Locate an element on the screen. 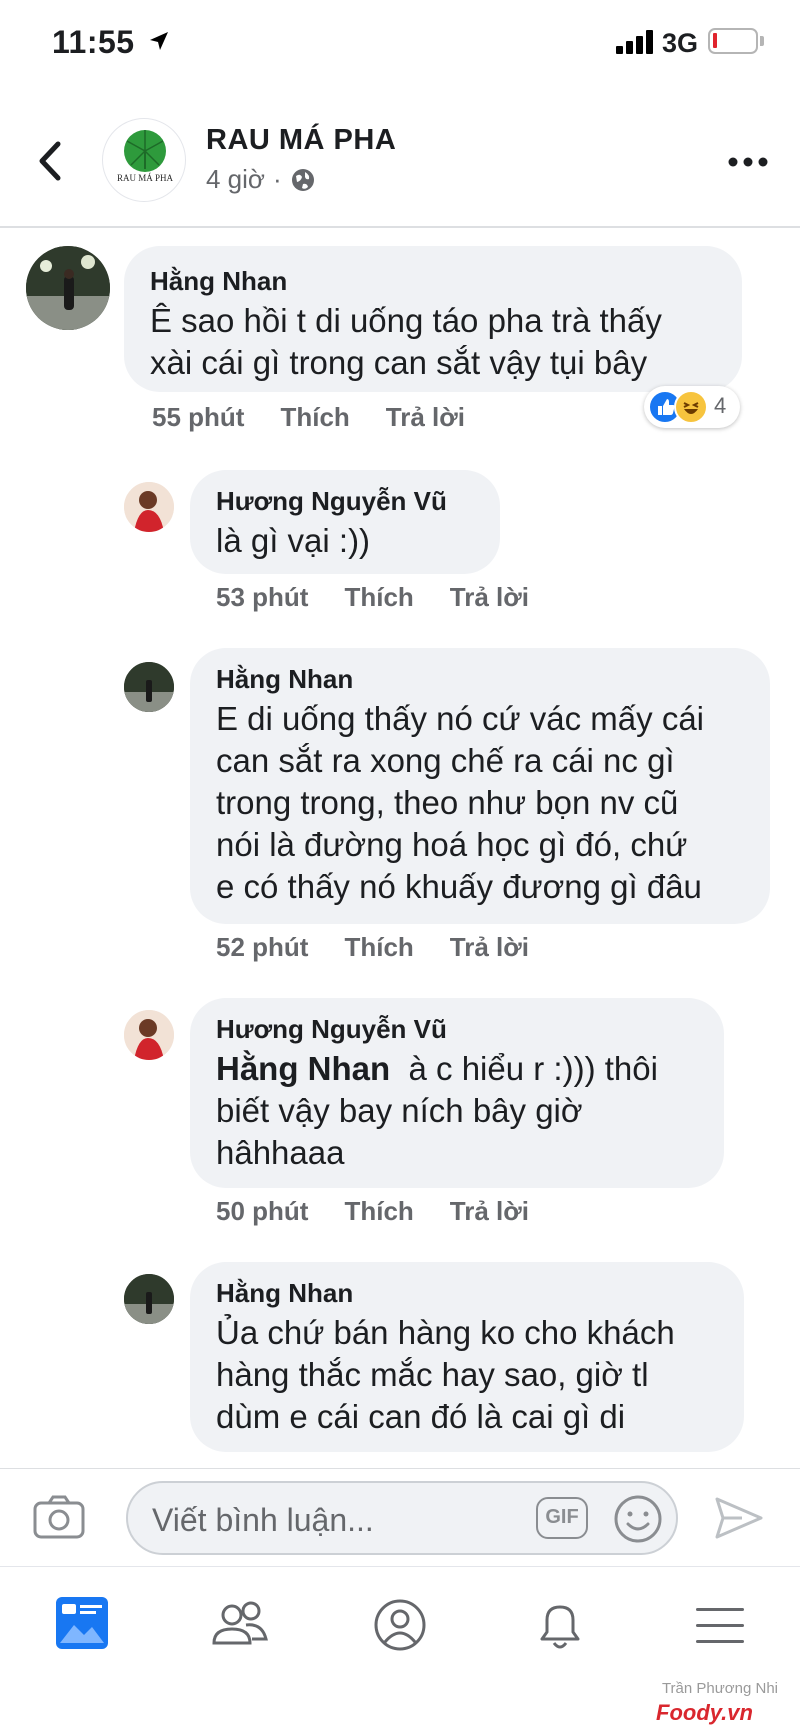 This screenshot has width=800, height=1732. tab-friends is located at coordinates (240, 1625).